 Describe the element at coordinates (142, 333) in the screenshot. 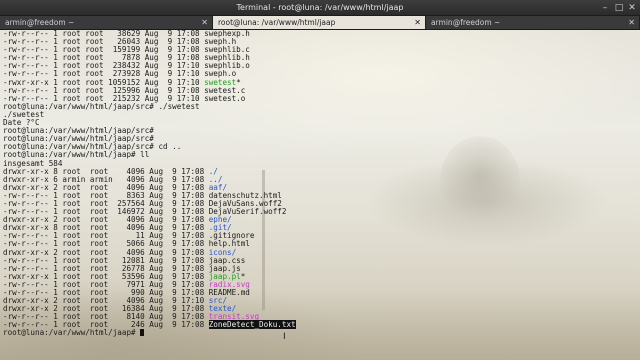

I see `terminal-cursor` at that location.